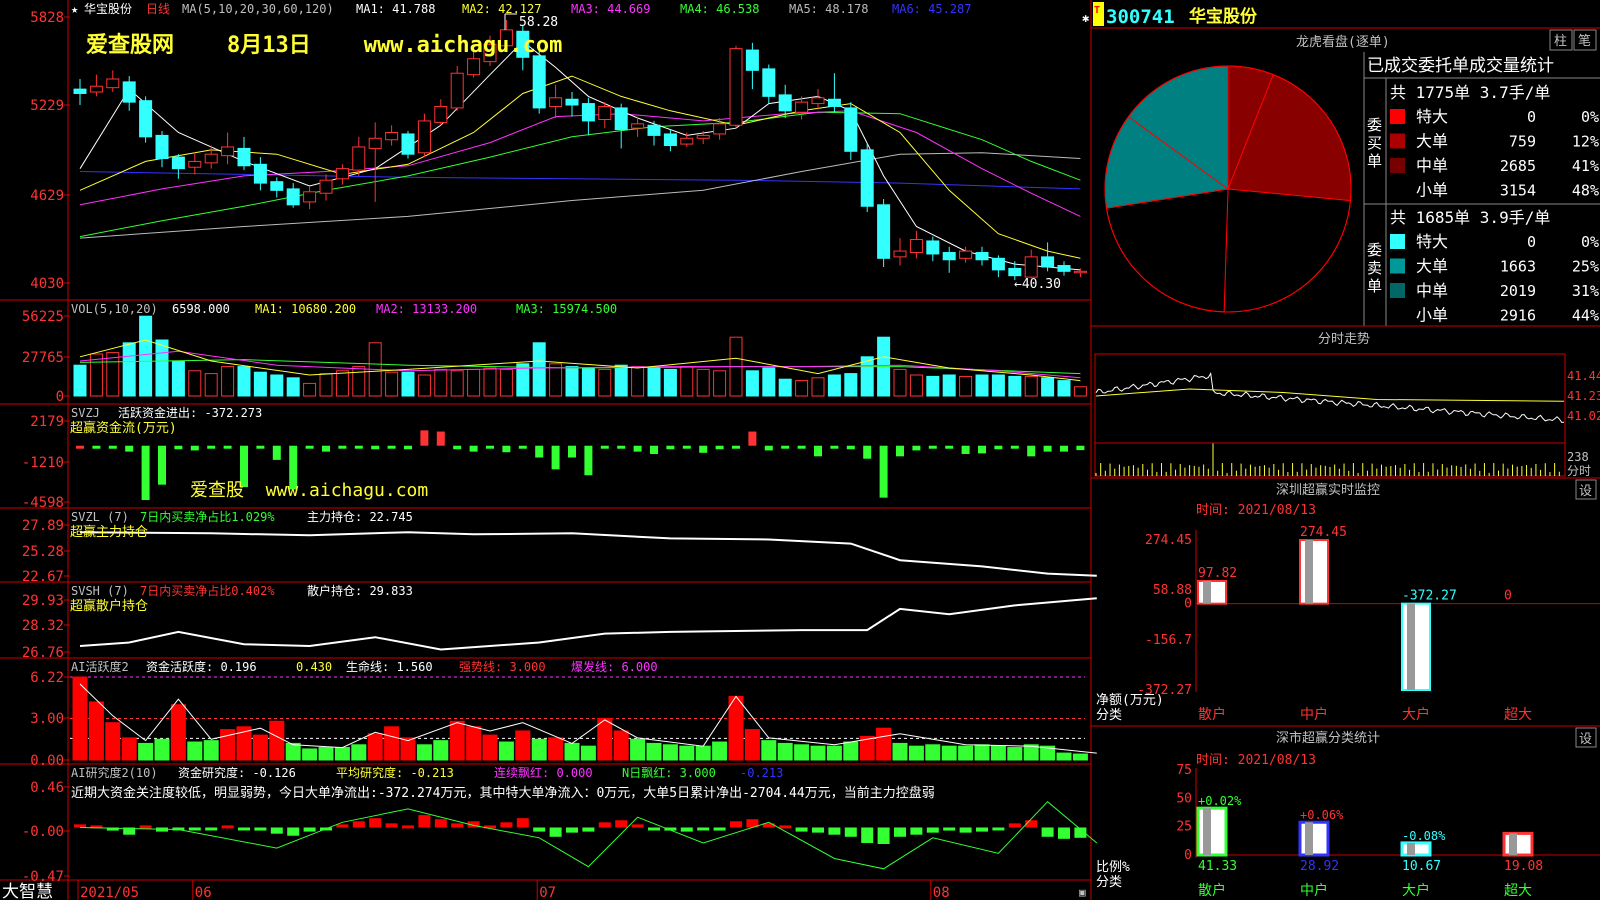  What do you see at coordinates (1518, 316) in the screenshot?
I see `sell-row-count: 2916` at bounding box center [1518, 316].